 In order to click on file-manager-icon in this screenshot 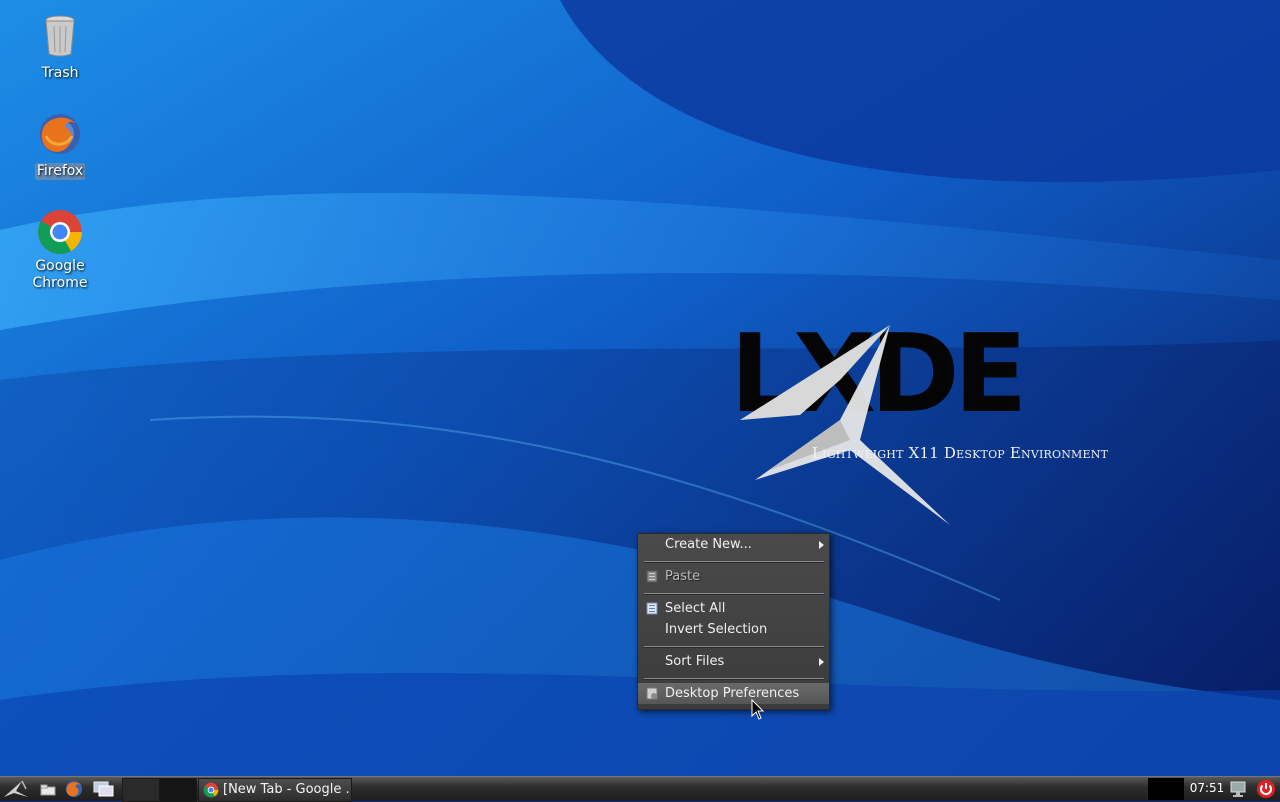, I will do `click(48, 789)`.